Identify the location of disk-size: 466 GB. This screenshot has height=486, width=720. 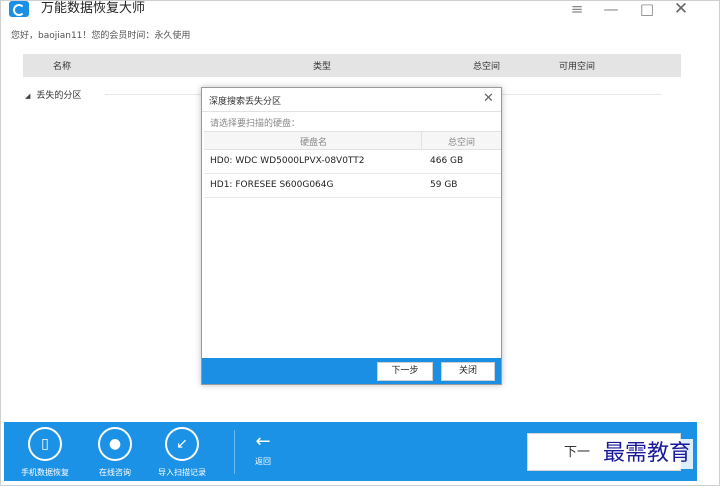
(447, 161).